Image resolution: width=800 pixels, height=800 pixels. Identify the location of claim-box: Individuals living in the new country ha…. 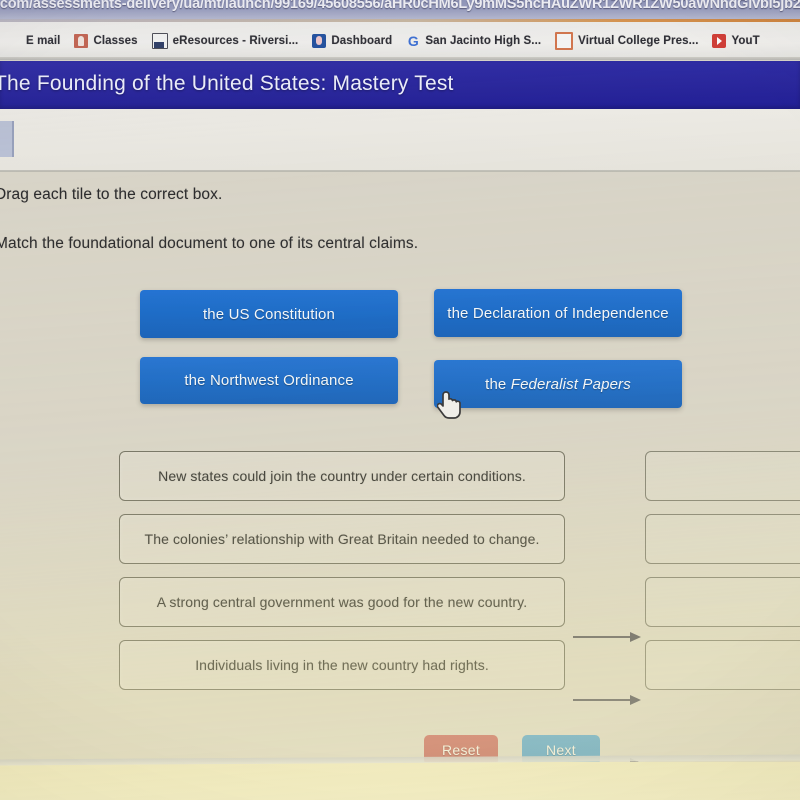
(342, 665).